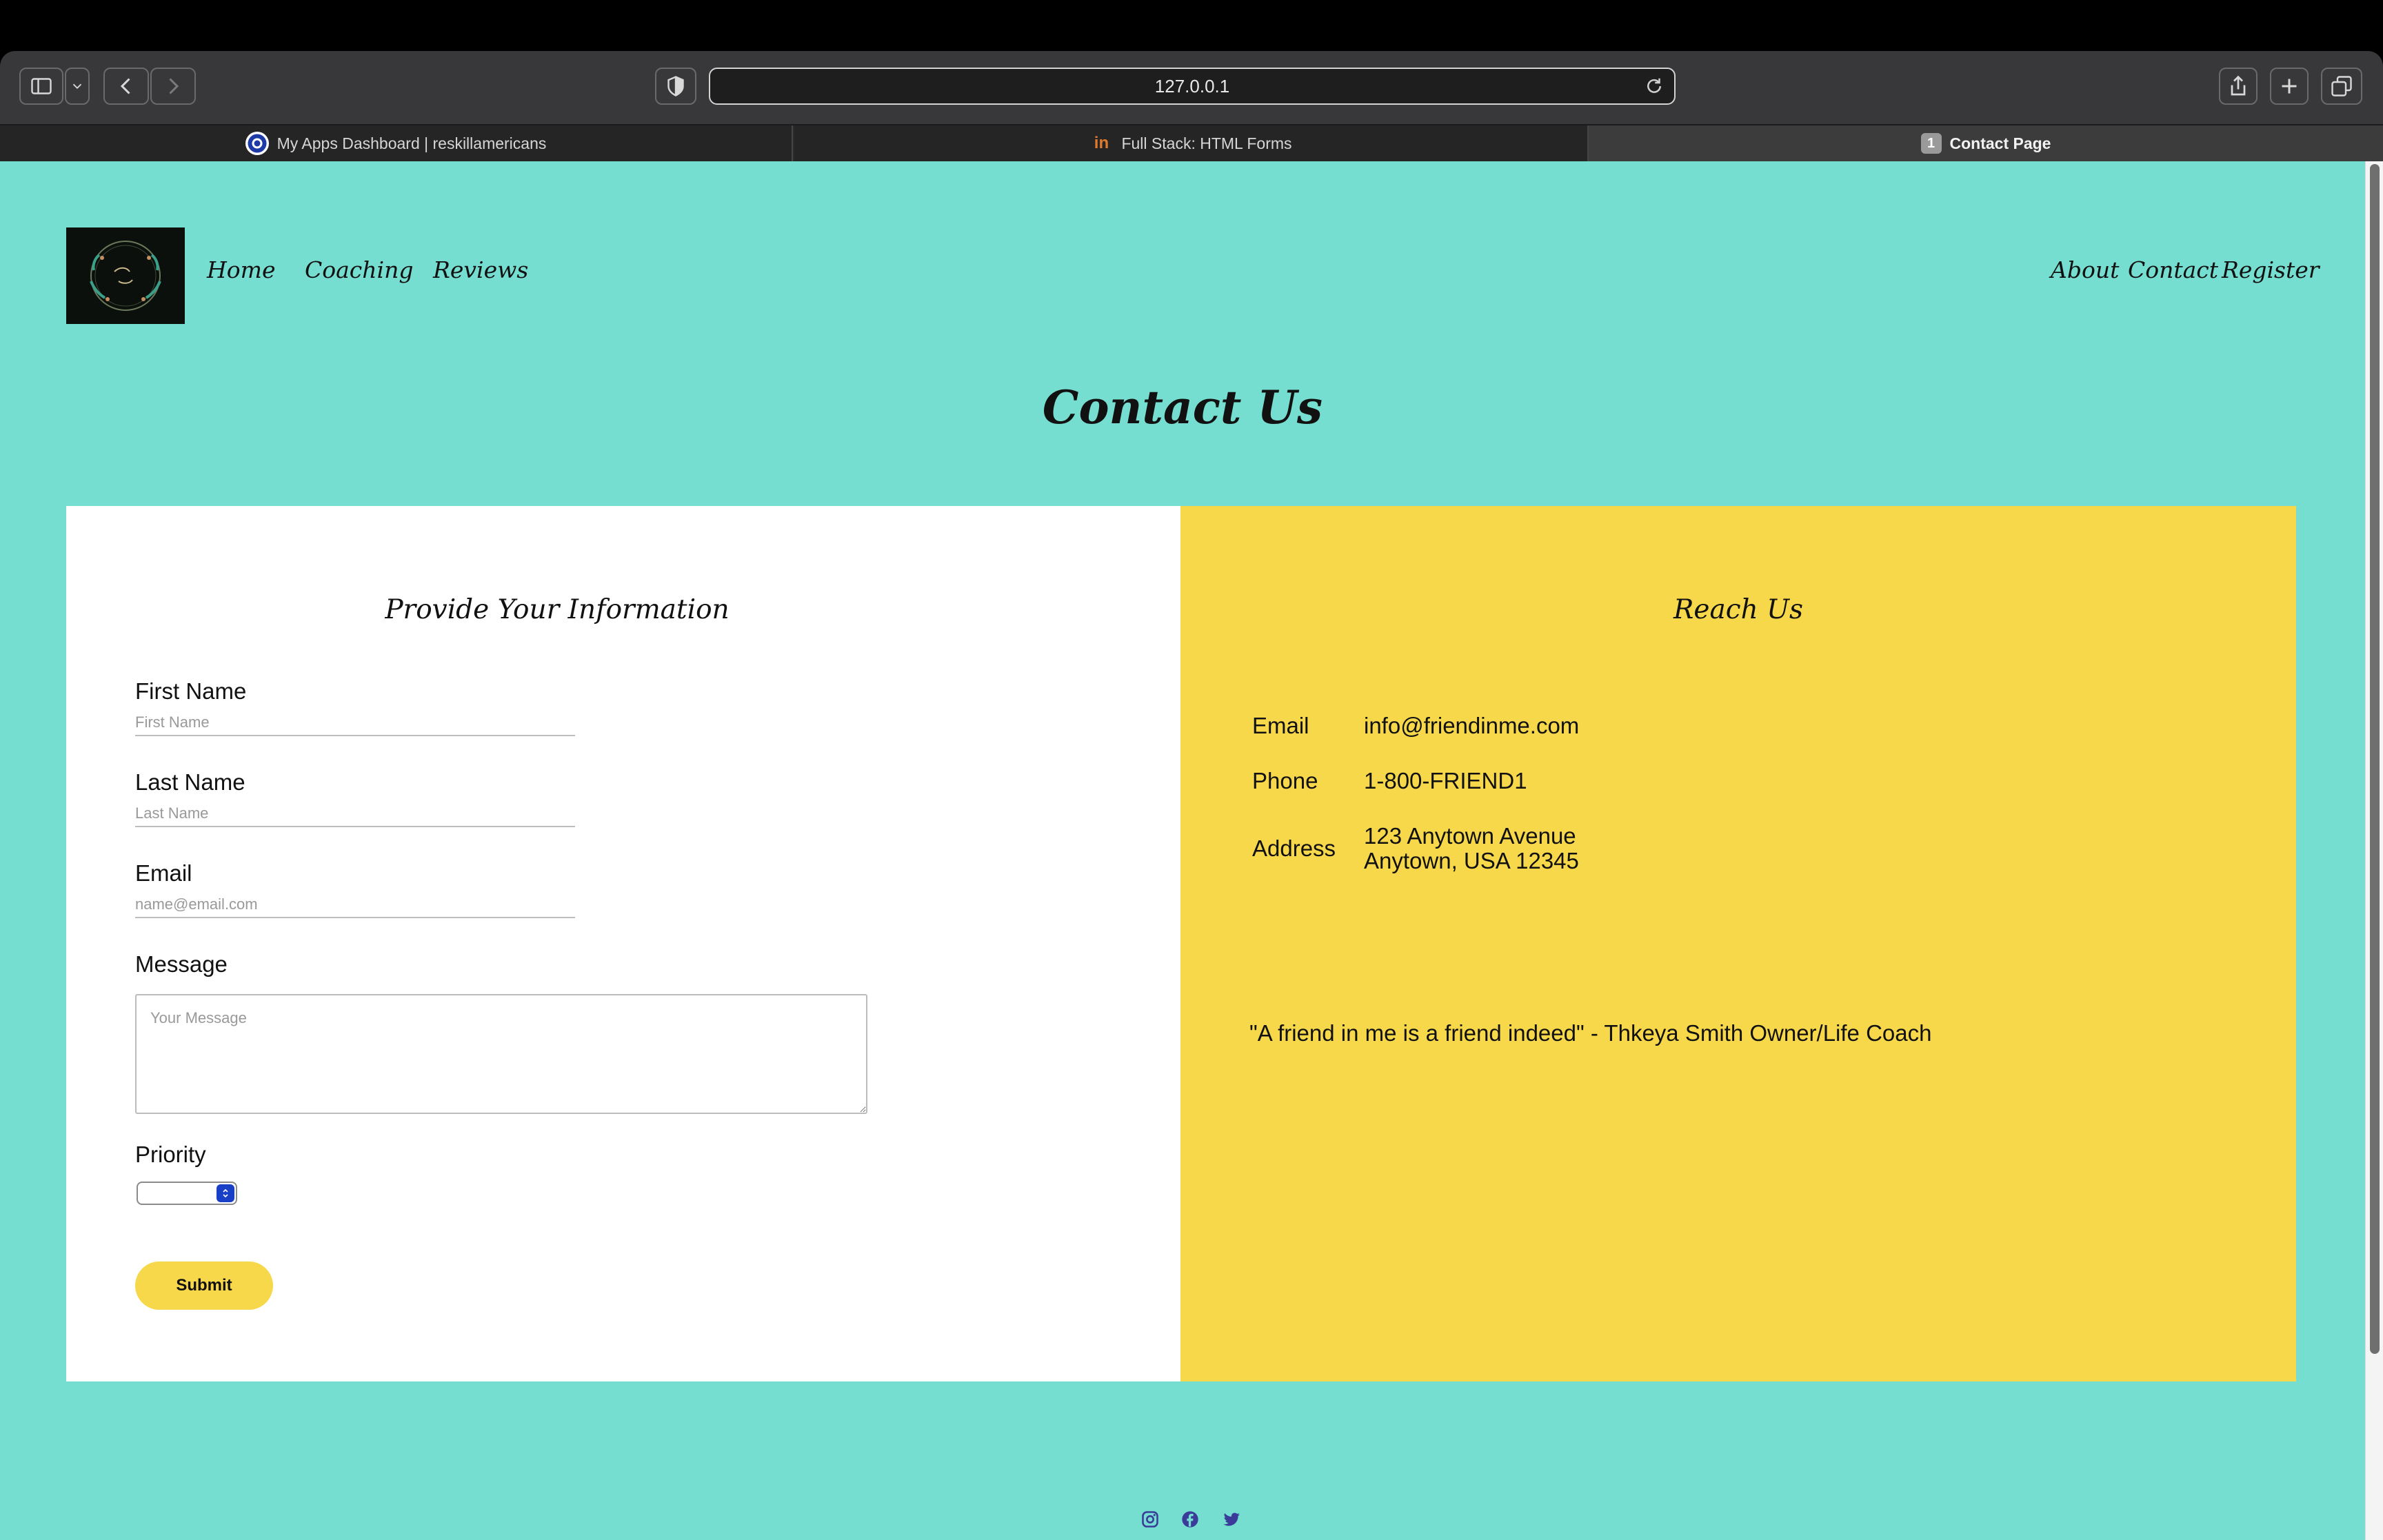 The width and height of the screenshot is (2383, 1540). I want to click on share-icon, so click(2238, 86).